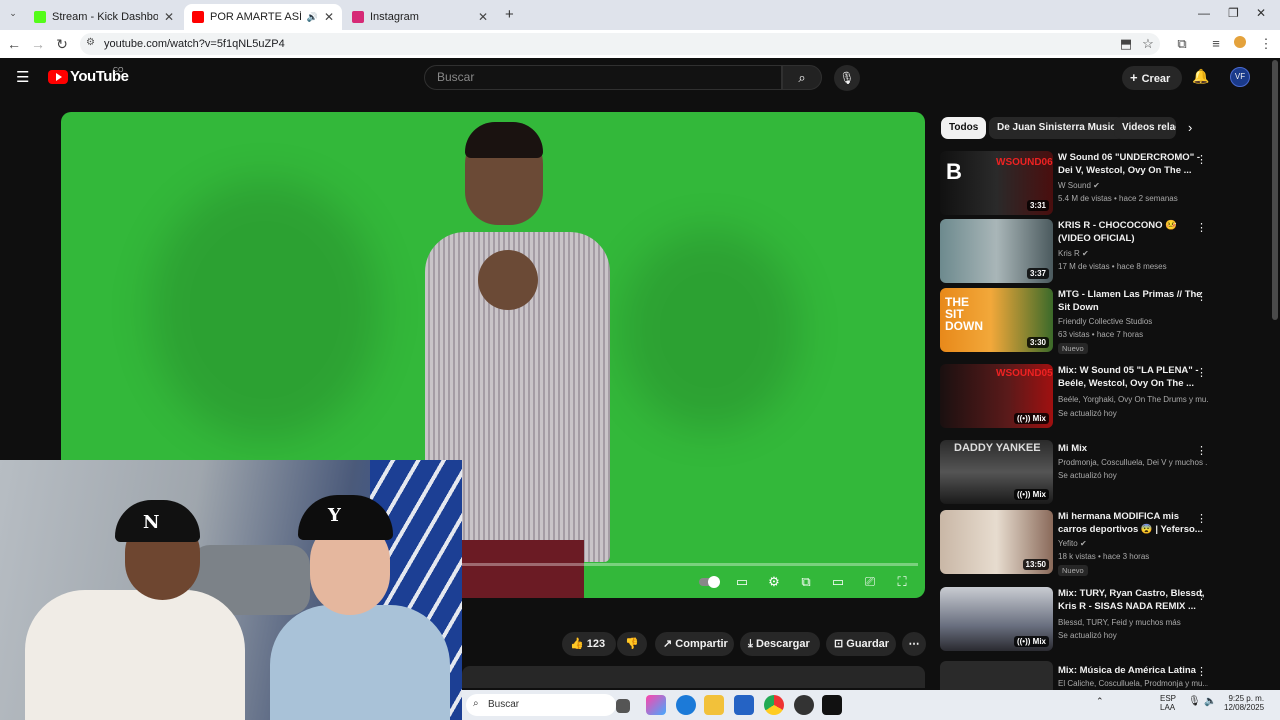  I want to click on chip-de-juan-sinisterra: De Juan Sinisterra Music, so click(1056, 128).